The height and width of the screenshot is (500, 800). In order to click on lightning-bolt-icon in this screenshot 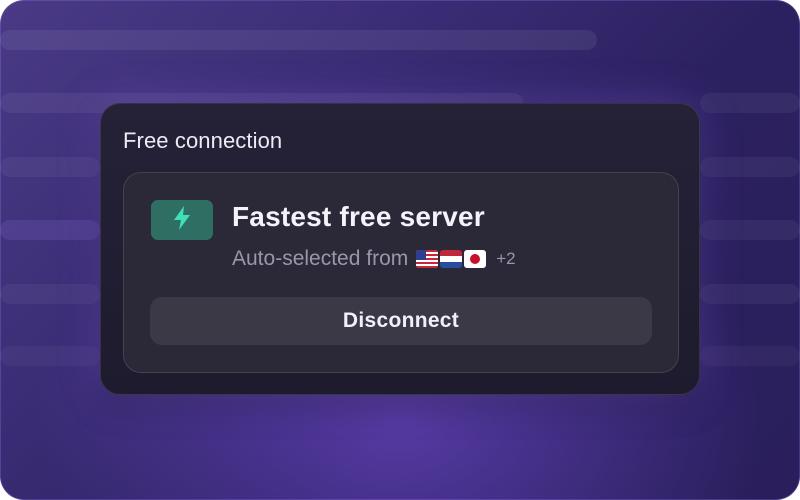, I will do `click(182, 220)`.